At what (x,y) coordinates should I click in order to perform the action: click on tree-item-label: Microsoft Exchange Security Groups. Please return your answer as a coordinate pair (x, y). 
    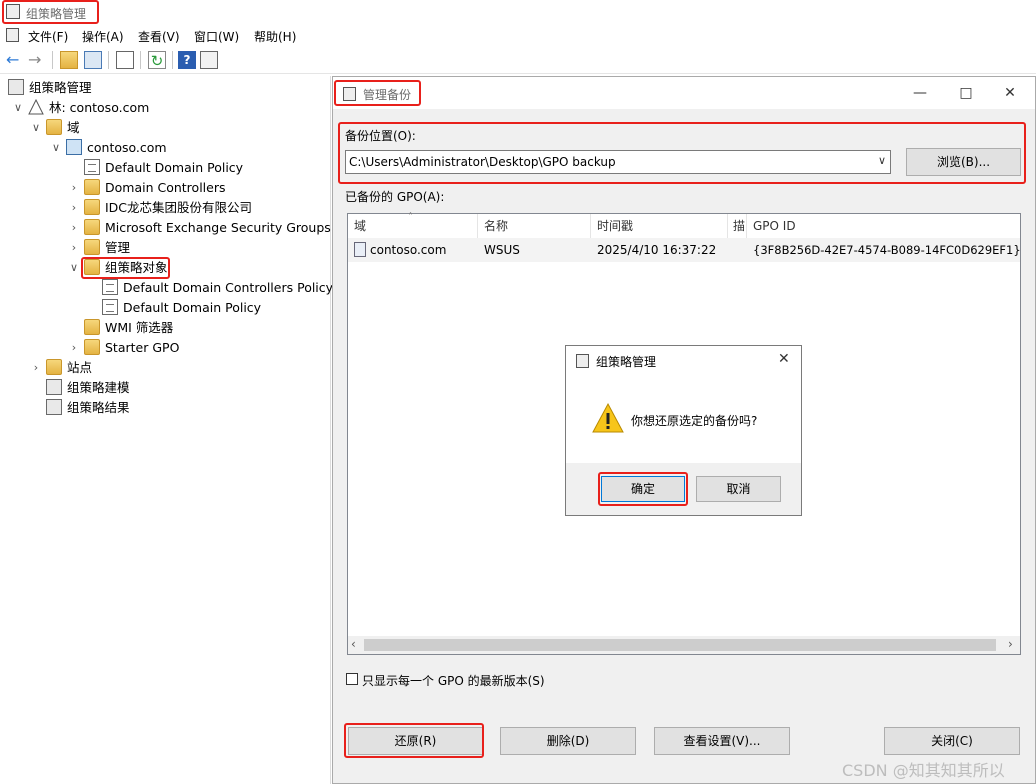
    Looking at the image, I should click on (218, 227).